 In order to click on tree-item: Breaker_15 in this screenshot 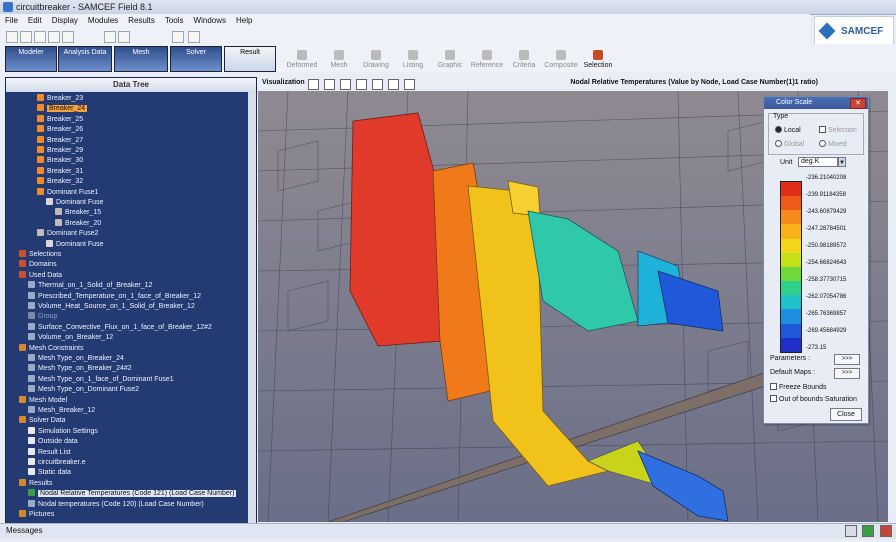, I will do `click(78, 212)`.